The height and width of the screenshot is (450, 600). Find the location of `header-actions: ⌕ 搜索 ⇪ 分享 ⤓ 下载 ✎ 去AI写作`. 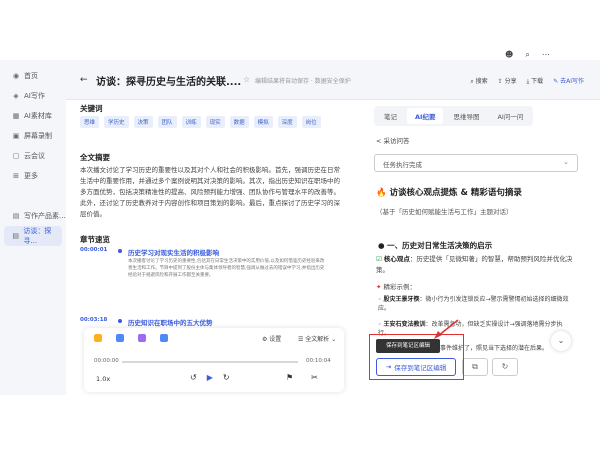

header-actions: ⌕ 搜索 ⇪ 分享 ⤓ 下载 ✎ 去AI写作 is located at coordinates (527, 81).